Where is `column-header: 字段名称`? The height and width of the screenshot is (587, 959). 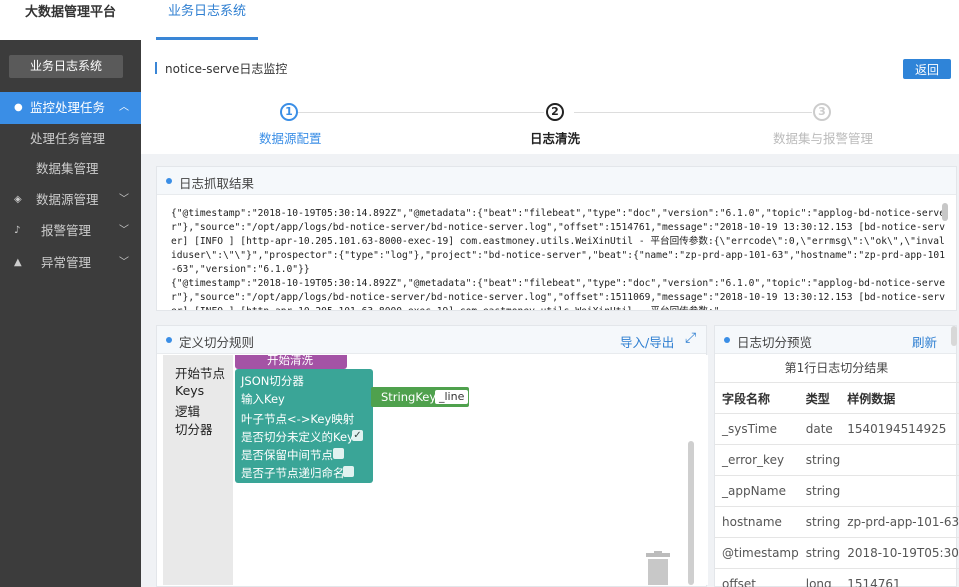
column-header: 字段名称 is located at coordinates (757, 398).